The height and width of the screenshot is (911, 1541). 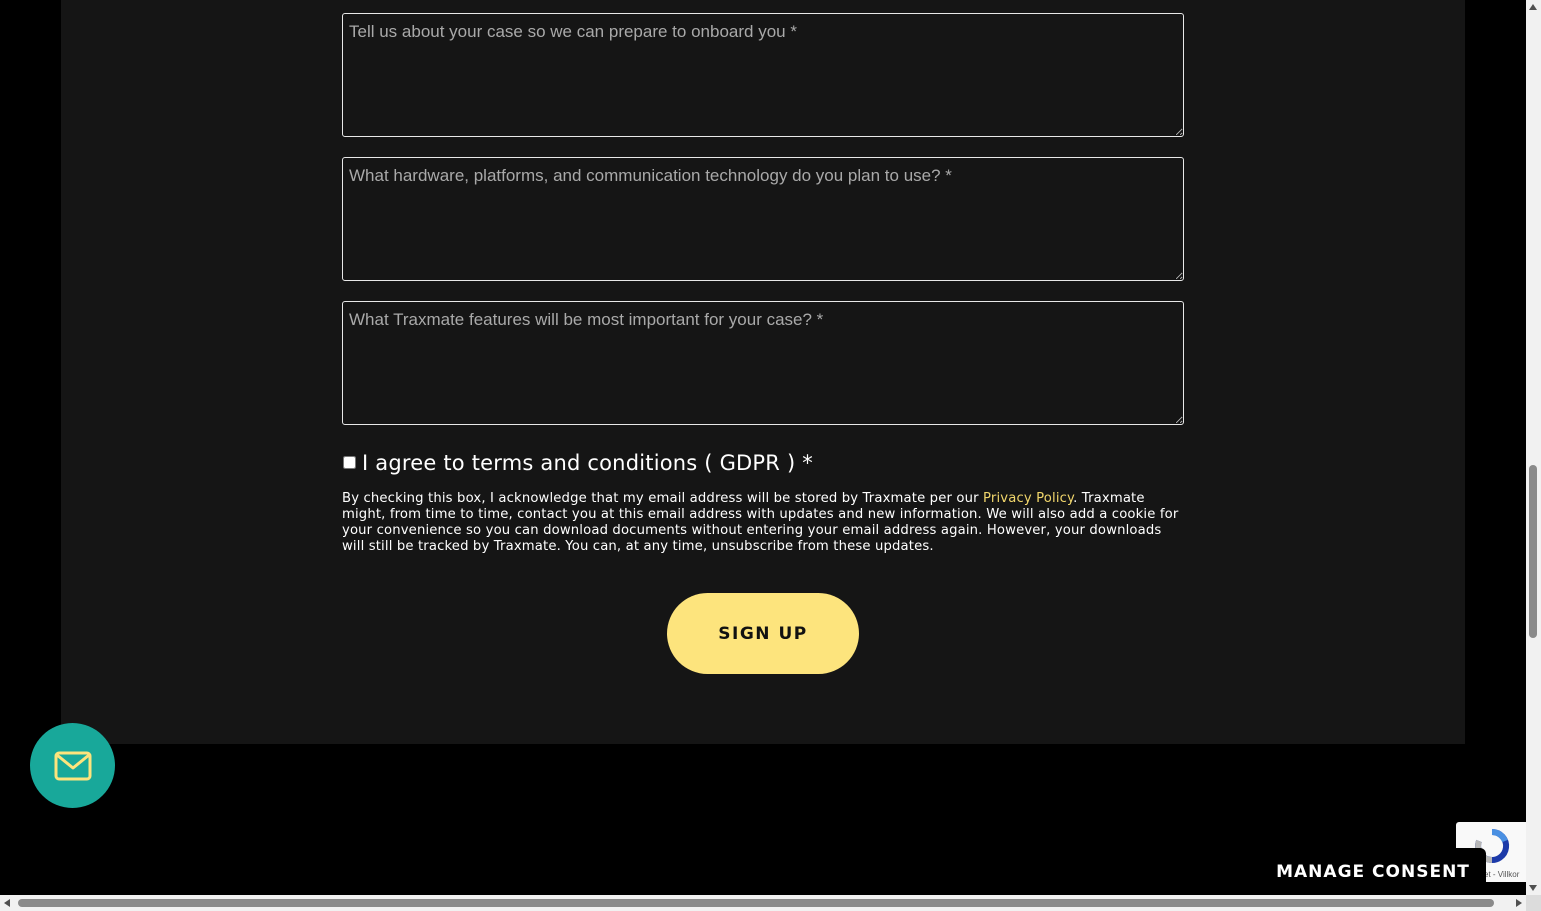 I want to click on vertical-scroll-thumb, so click(x=1533, y=551).